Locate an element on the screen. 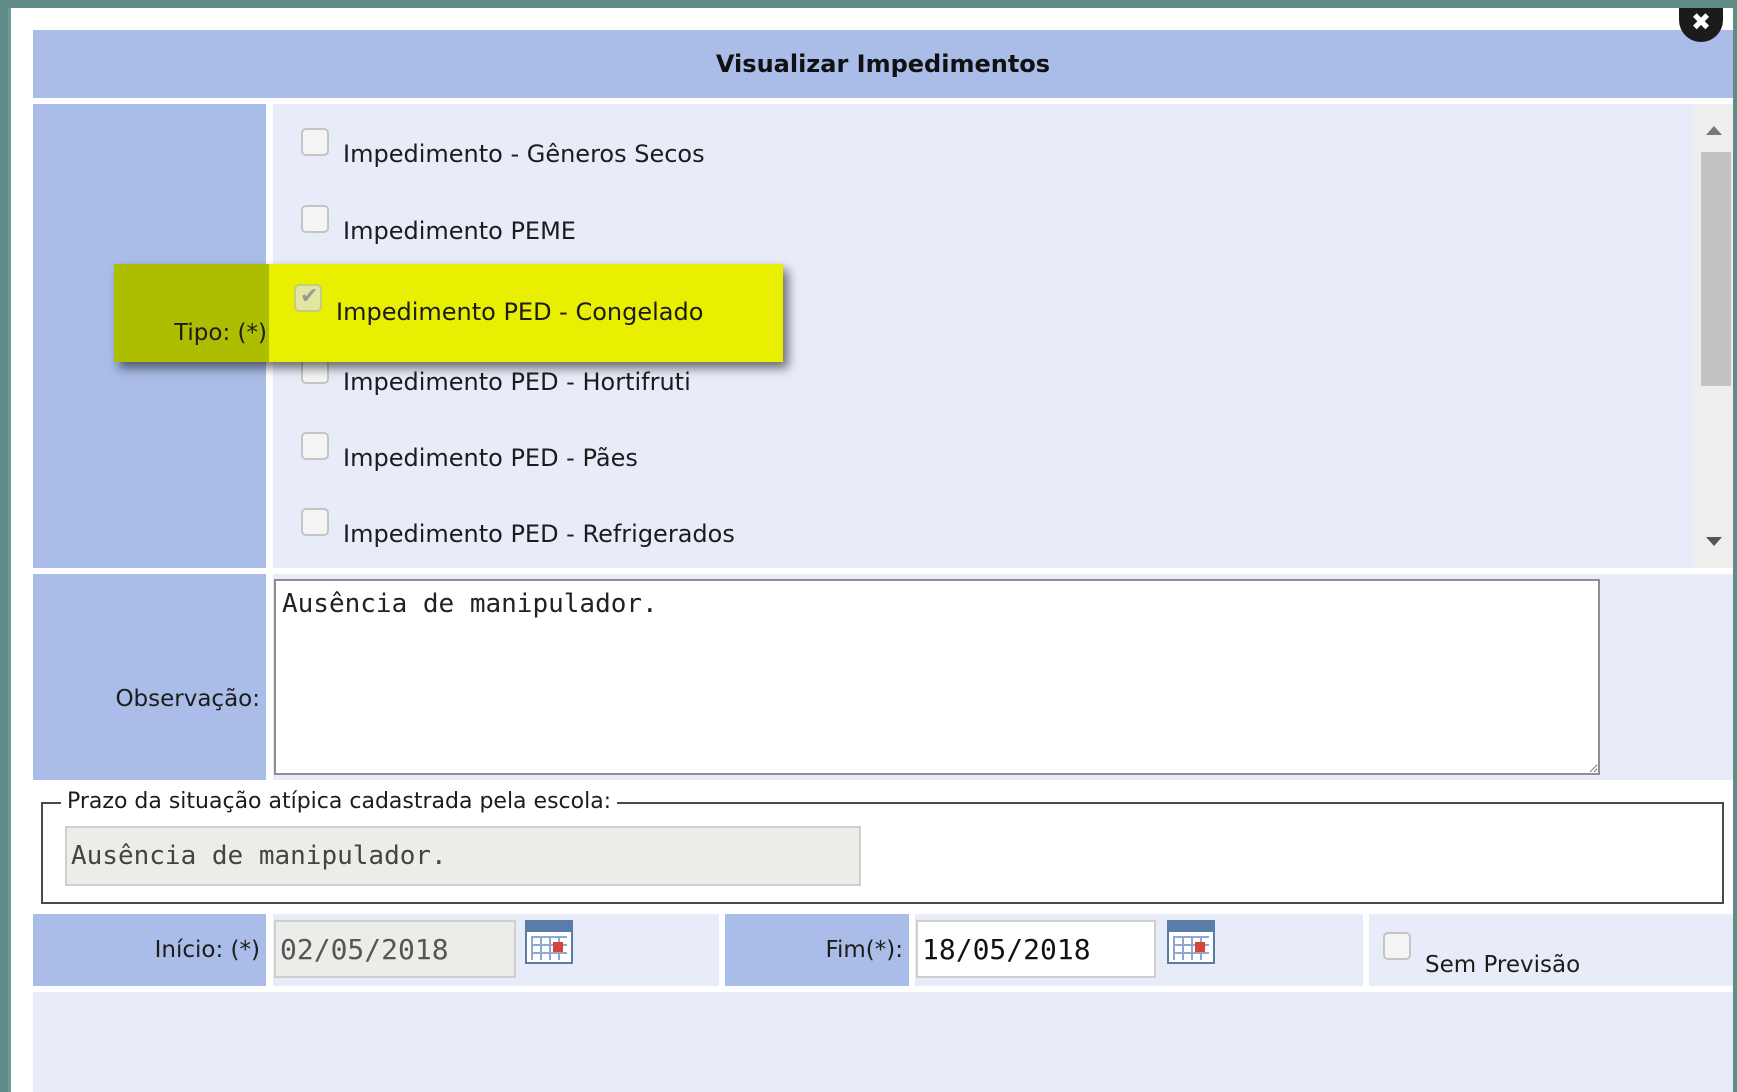  scroll-up-arrow-icon is located at coordinates (1714, 130).